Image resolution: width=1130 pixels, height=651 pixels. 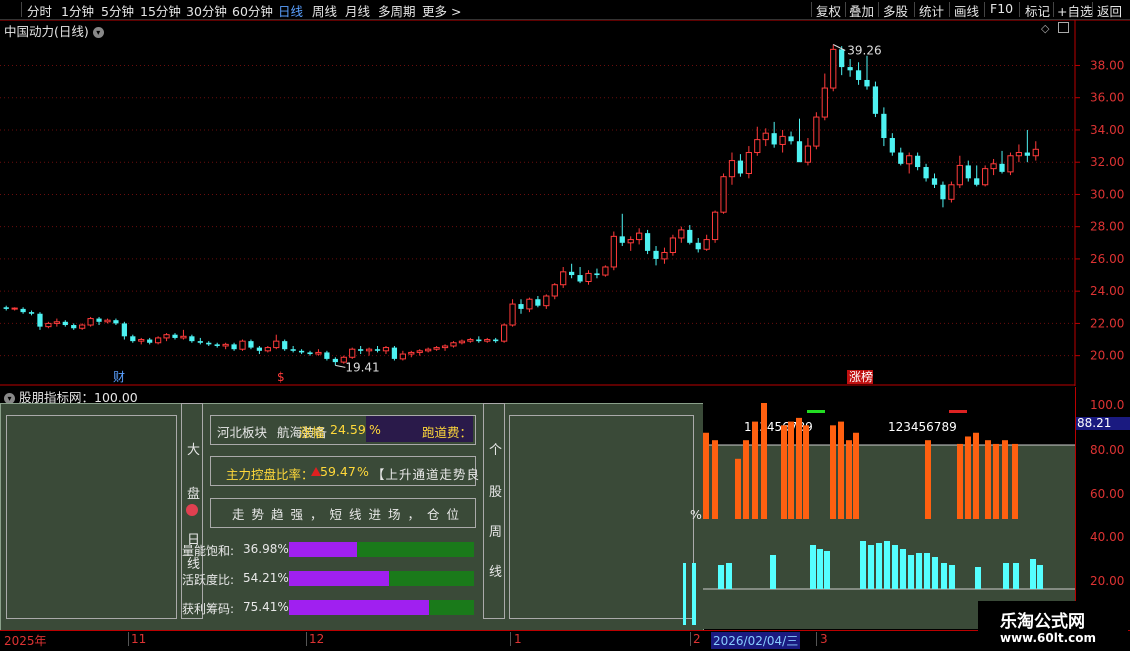 What do you see at coordinates (1042, 622) in the screenshot?
I see `watermark-title: 乐淘公式网` at bounding box center [1042, 622].